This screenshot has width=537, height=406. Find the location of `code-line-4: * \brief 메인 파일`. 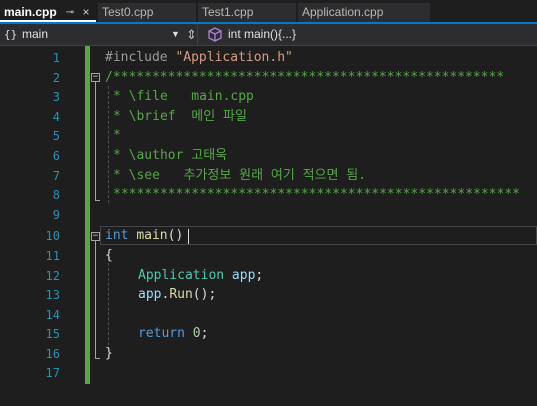

code-line-4: * \brief 메인 파일 is located at coordinates (180, 117).